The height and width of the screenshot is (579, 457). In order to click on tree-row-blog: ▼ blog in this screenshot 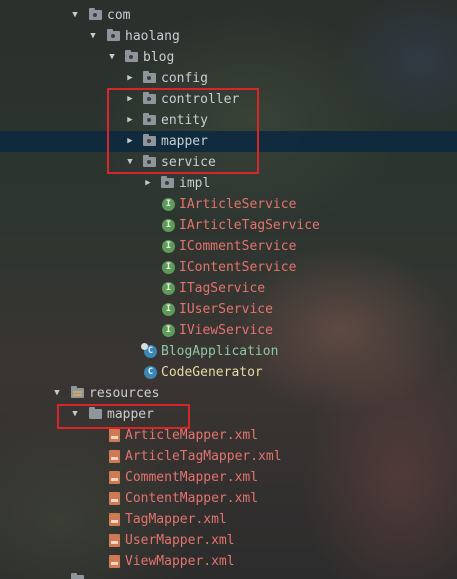, I will do `click(228, 57)`.